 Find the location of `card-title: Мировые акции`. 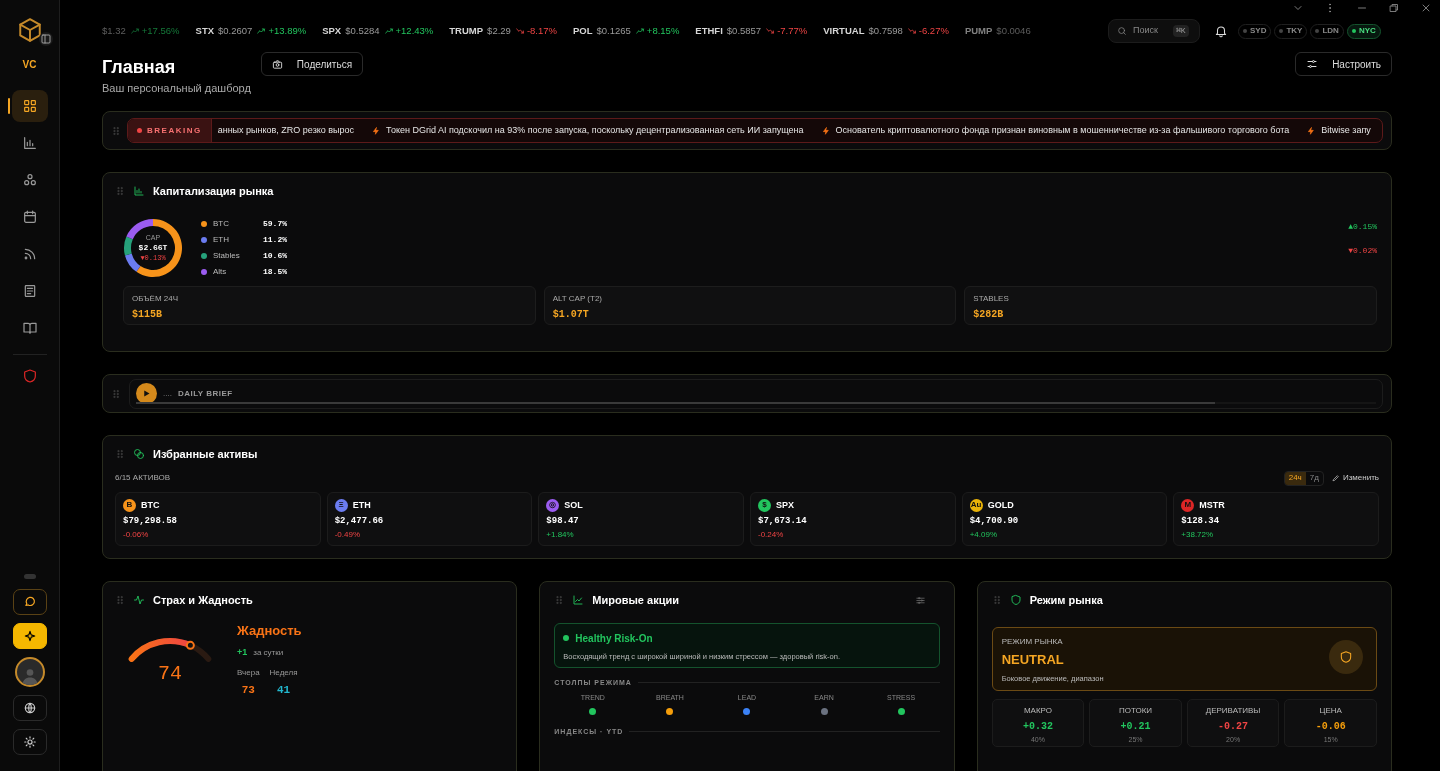

card-title: Мировые акции is located at coordinates (635, 600).